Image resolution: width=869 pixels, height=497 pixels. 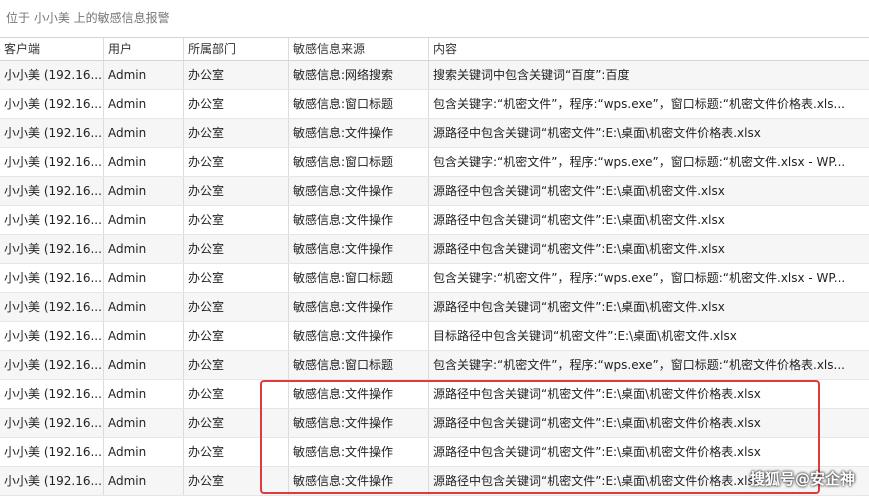 I want to click on page-title: 位于 小小美 上的敏感信息报警, so click(x=88, y=18).